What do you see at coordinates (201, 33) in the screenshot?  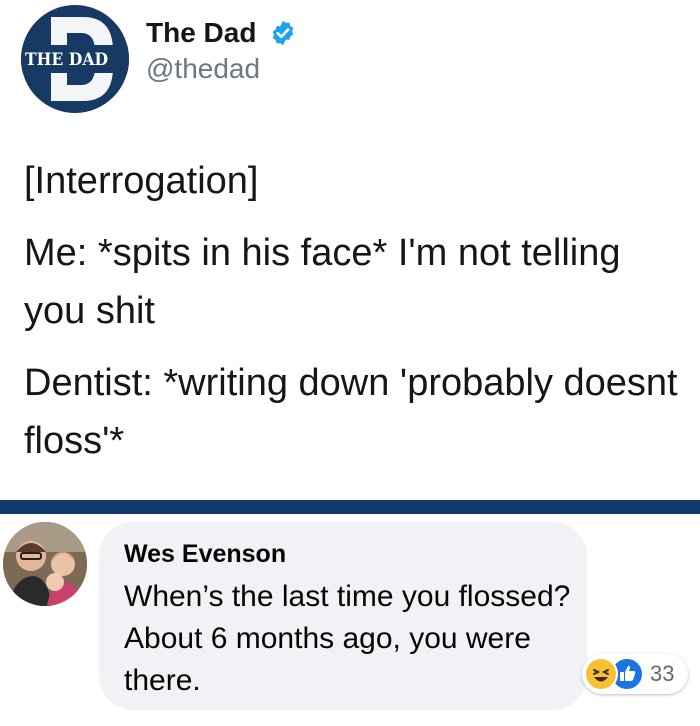 I see `author-name: The Dad` at bounding box center [201, 33].